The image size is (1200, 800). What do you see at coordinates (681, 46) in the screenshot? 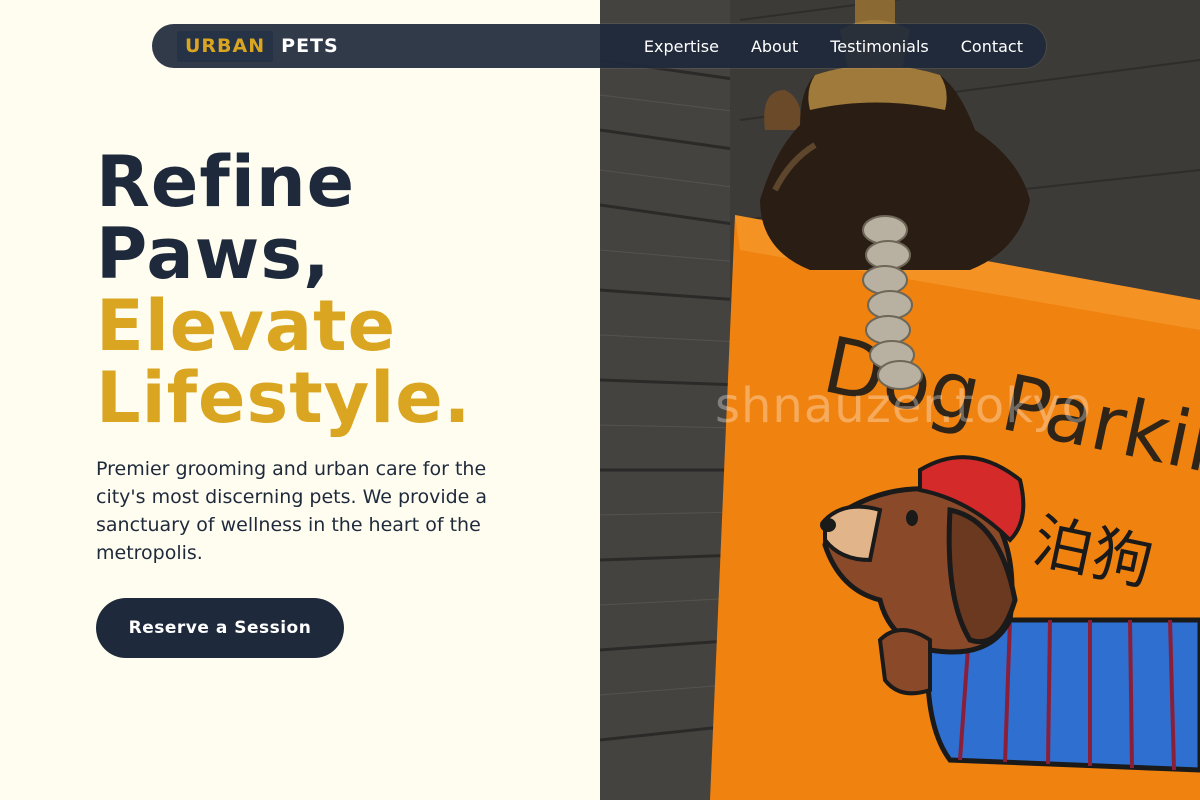
I see `nav-link-expertise: Expertise` at bounding box center [681, 46].